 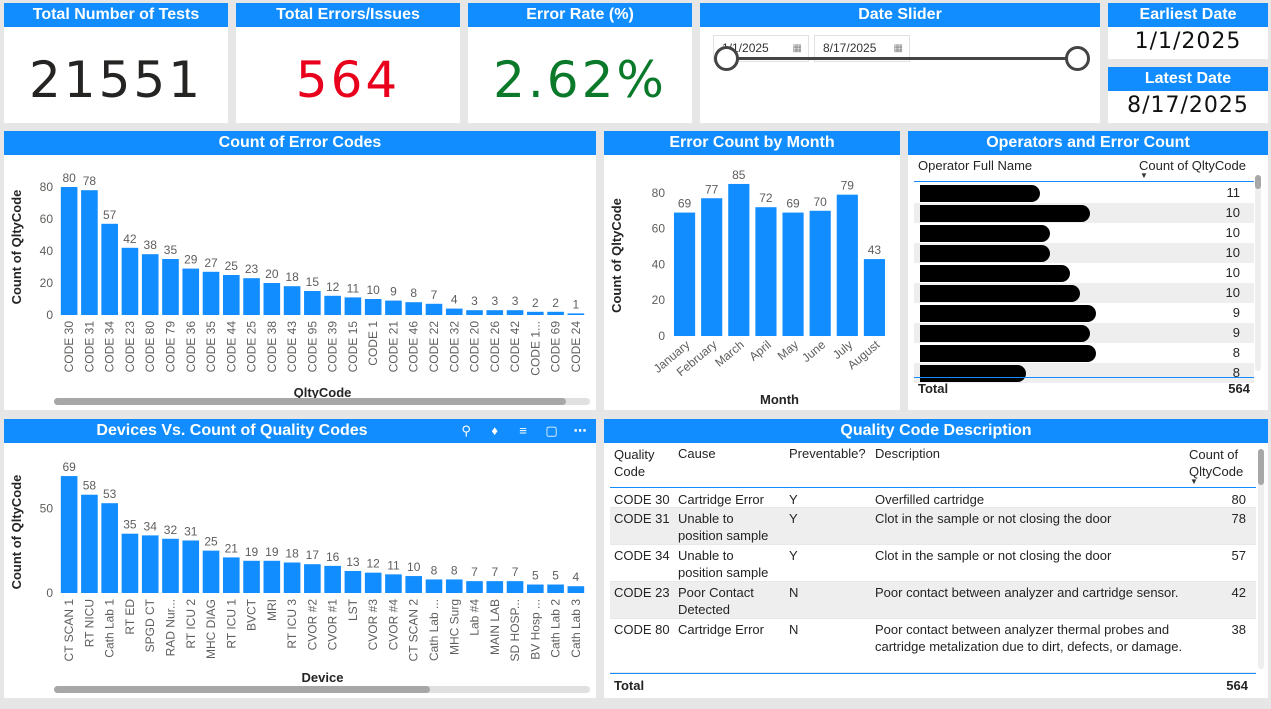 I want to click on focus-mode-icon: ▢, so click(x=552, y=431).